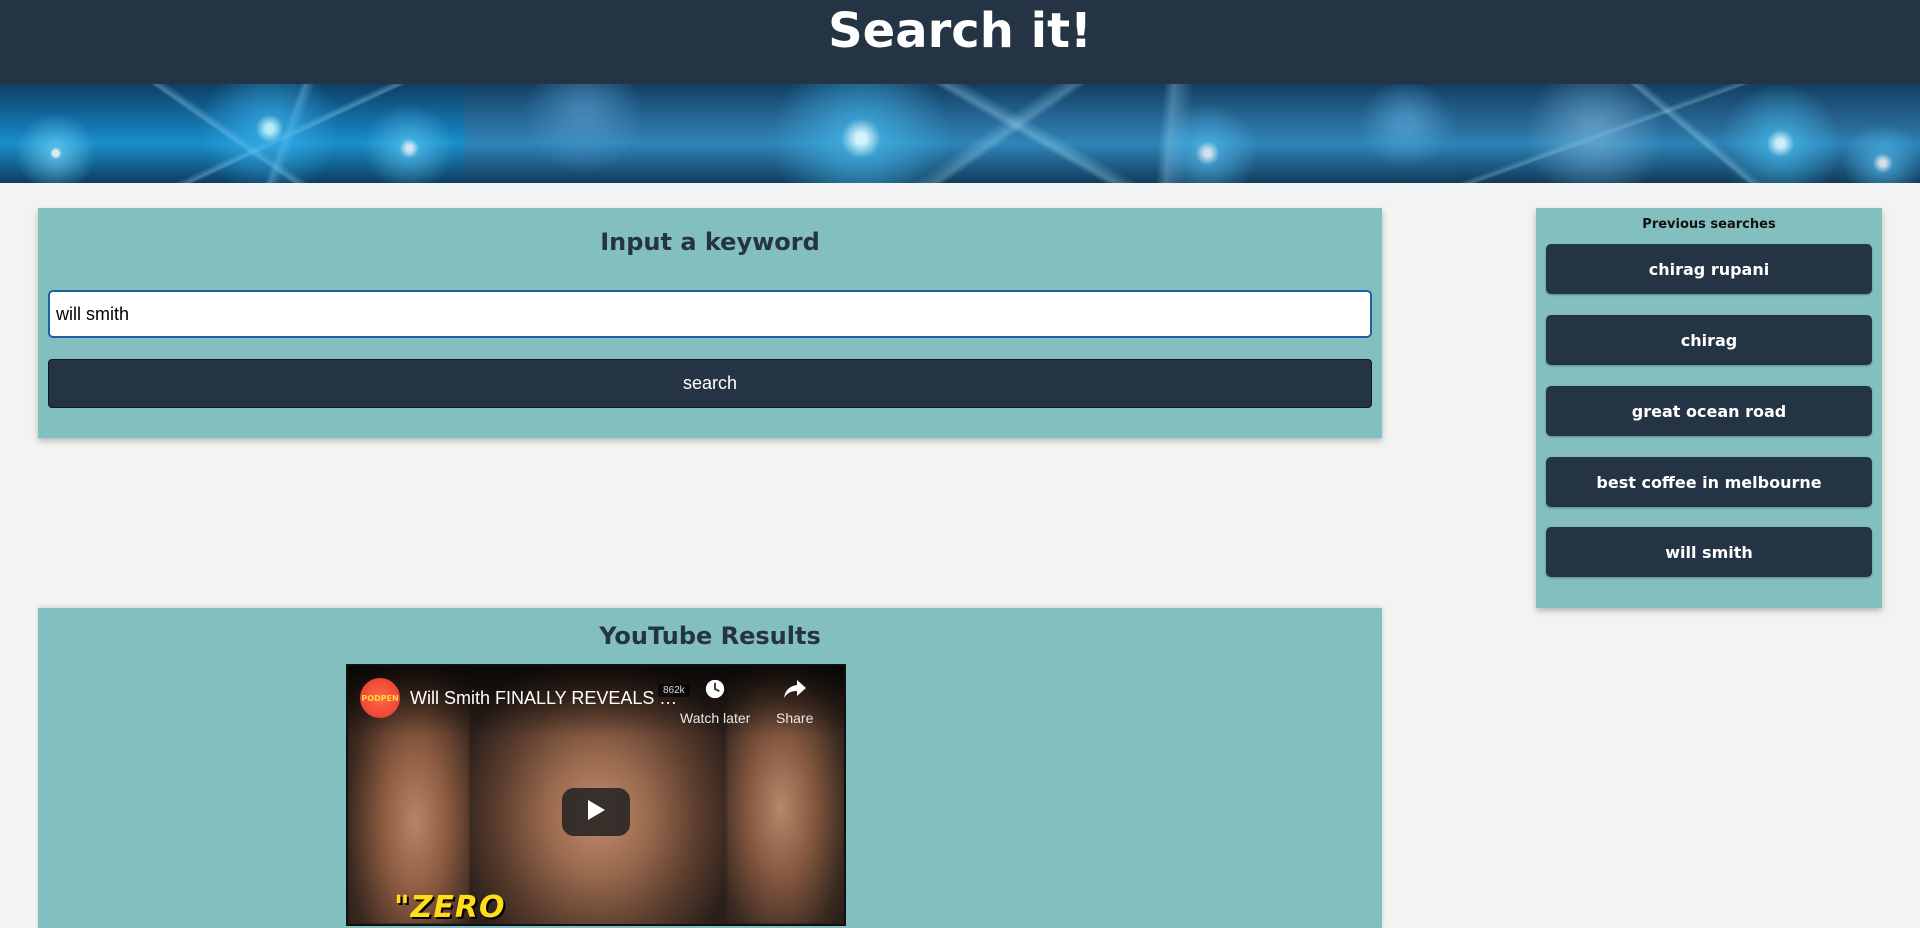 Image resolution: width=1920 pixels, height=928 pixels. What do you see at coordinates (1709, 269) in the screenshot?
I see `previous-search-item: chirag rupani` at bounding box center [1709, 269].